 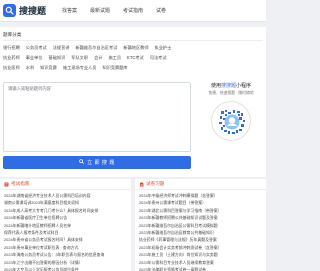 What do you see at coordinates (65, 262) in the screenshot?
I see `list-item: 2023年江宁出缴不出答案的原因分析（详情）` at bounding box center [65, 262].